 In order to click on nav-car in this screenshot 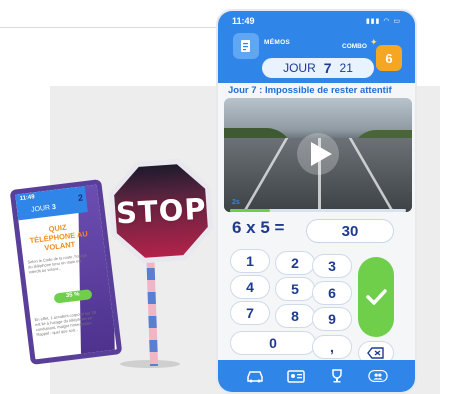, I will do `click(255, 376)`.